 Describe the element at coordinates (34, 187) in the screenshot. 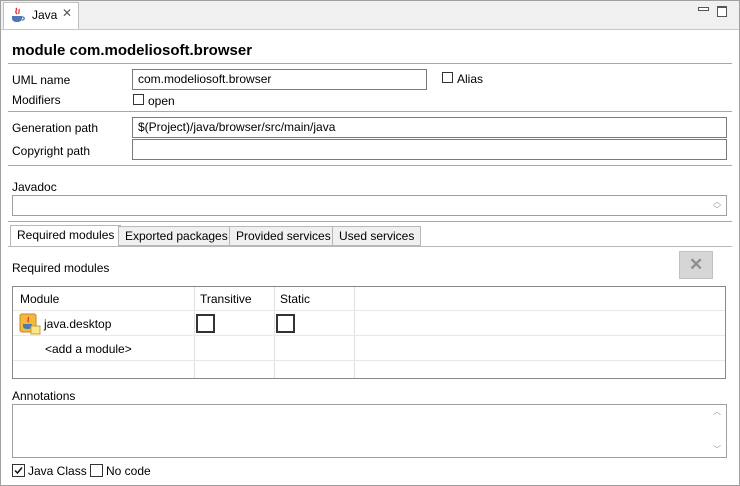

I see `javadoc-label: Javadoc` at that location.